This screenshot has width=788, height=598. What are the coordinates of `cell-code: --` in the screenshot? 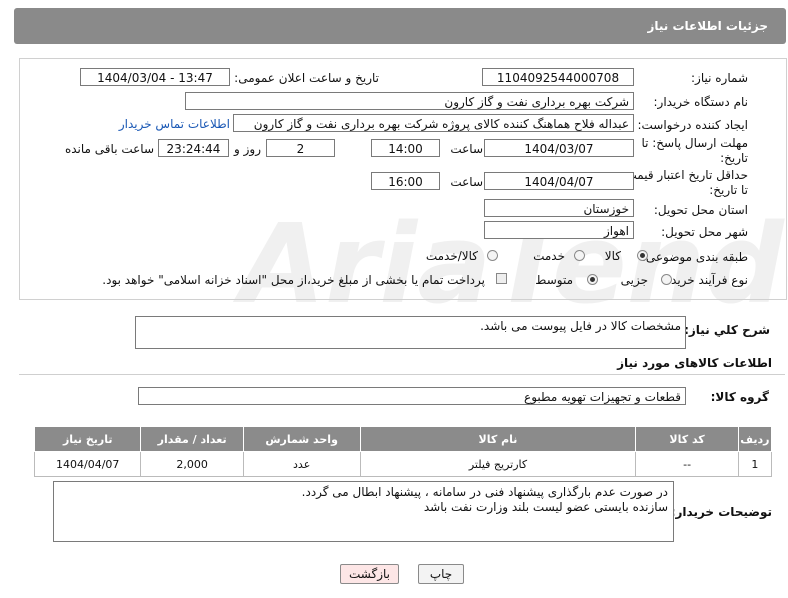 It's located at (687, 464).